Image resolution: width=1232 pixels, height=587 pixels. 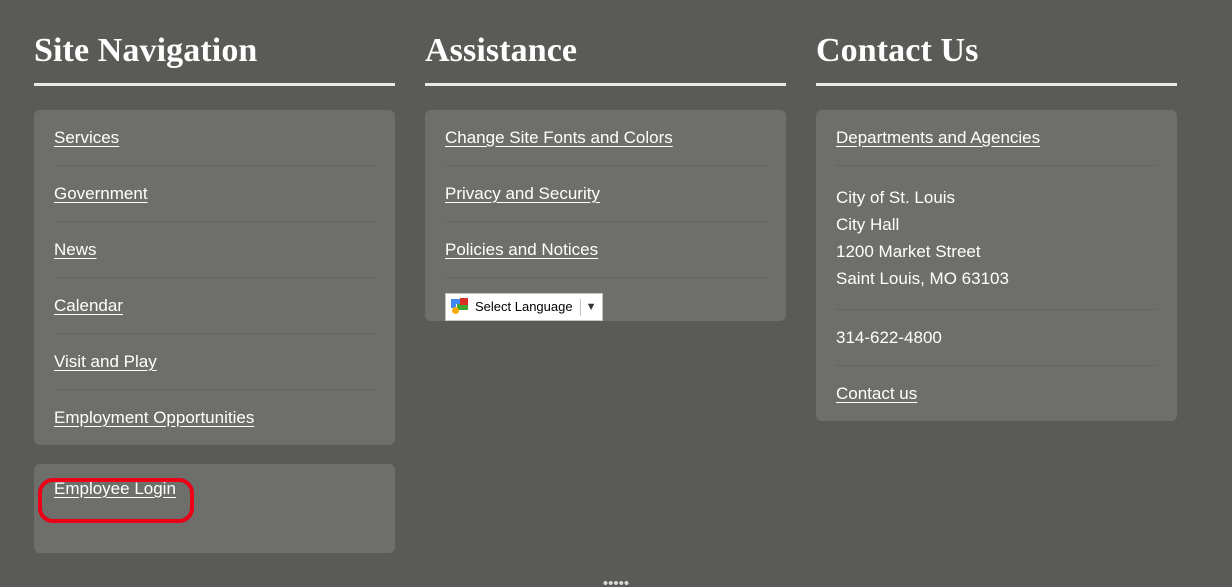 What do you see at coordinates (101, 194) in the screenshot?
I see `sidebar-item-government: Government` at bounding box center [101, 194].